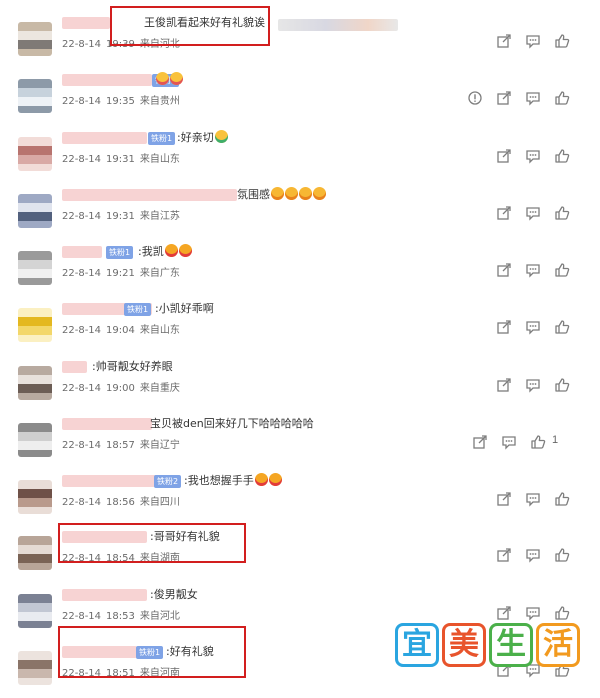  I want to click on comment-actions: 1, so click(527, 442).